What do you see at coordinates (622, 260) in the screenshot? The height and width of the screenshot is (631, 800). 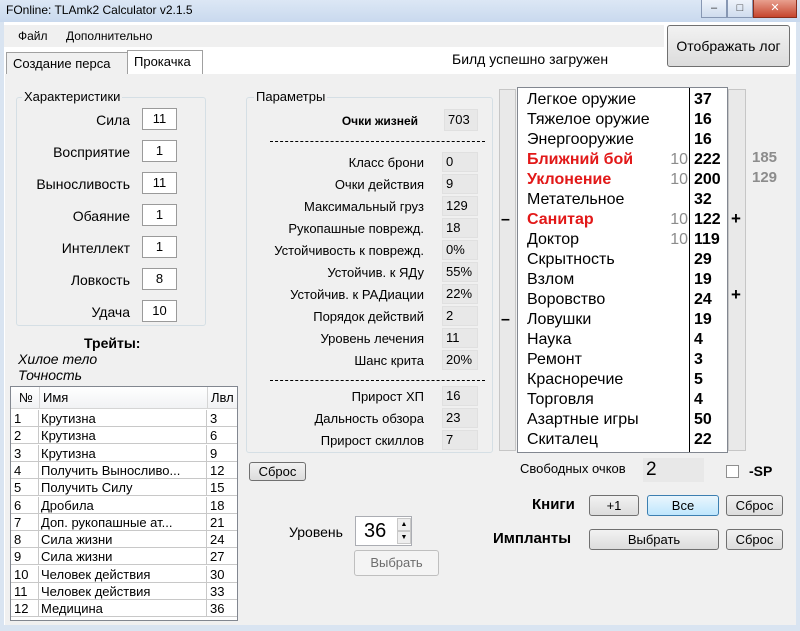 I see `skill-row: Скрытность 29` at bounding box center [622, 260].